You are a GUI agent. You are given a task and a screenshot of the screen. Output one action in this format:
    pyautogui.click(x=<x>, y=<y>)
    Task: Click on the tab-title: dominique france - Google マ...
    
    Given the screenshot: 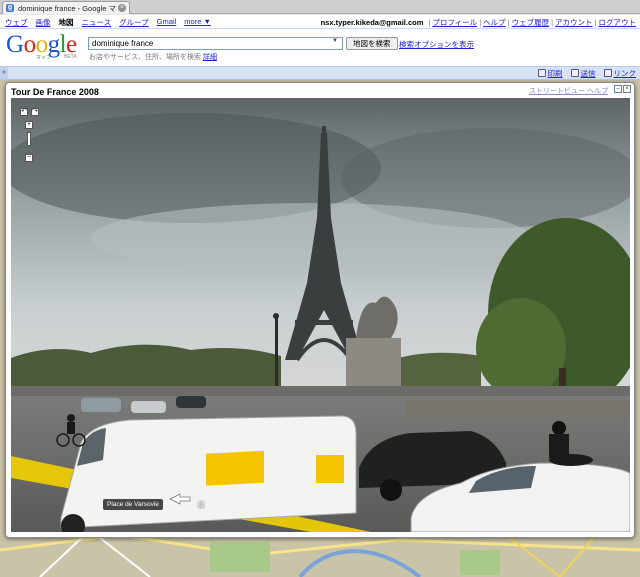 What is the action you would take?
    pyautogui.click(x=67, y=8)
    